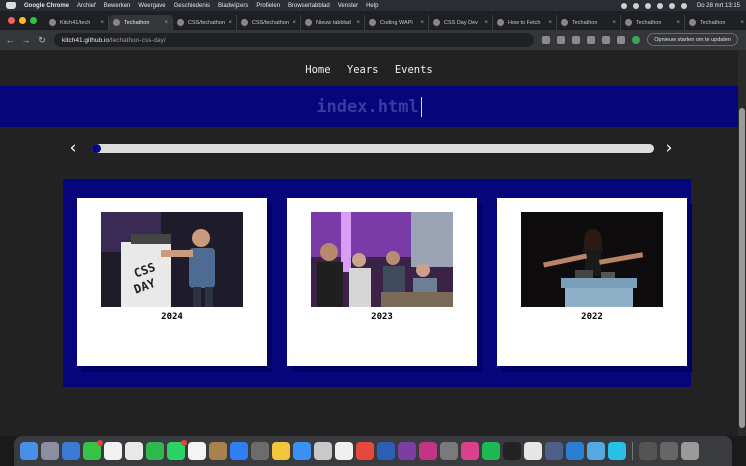 The height and width of the screenshot is (466, 746). I want to click on discord-icon, so click(554, 451).